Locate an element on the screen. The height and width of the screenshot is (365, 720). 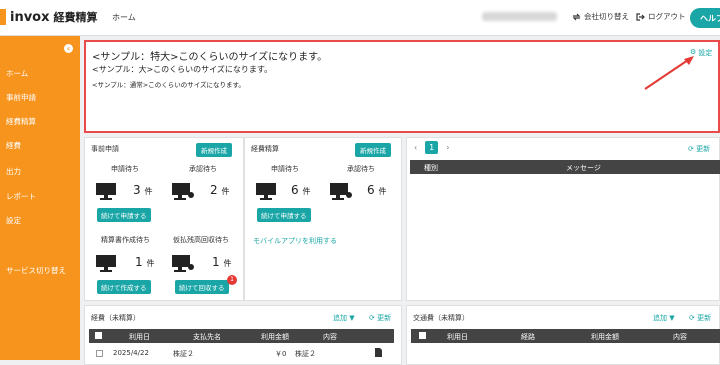
row-date: 2025/4/22 is located at coordinates (131, 353).